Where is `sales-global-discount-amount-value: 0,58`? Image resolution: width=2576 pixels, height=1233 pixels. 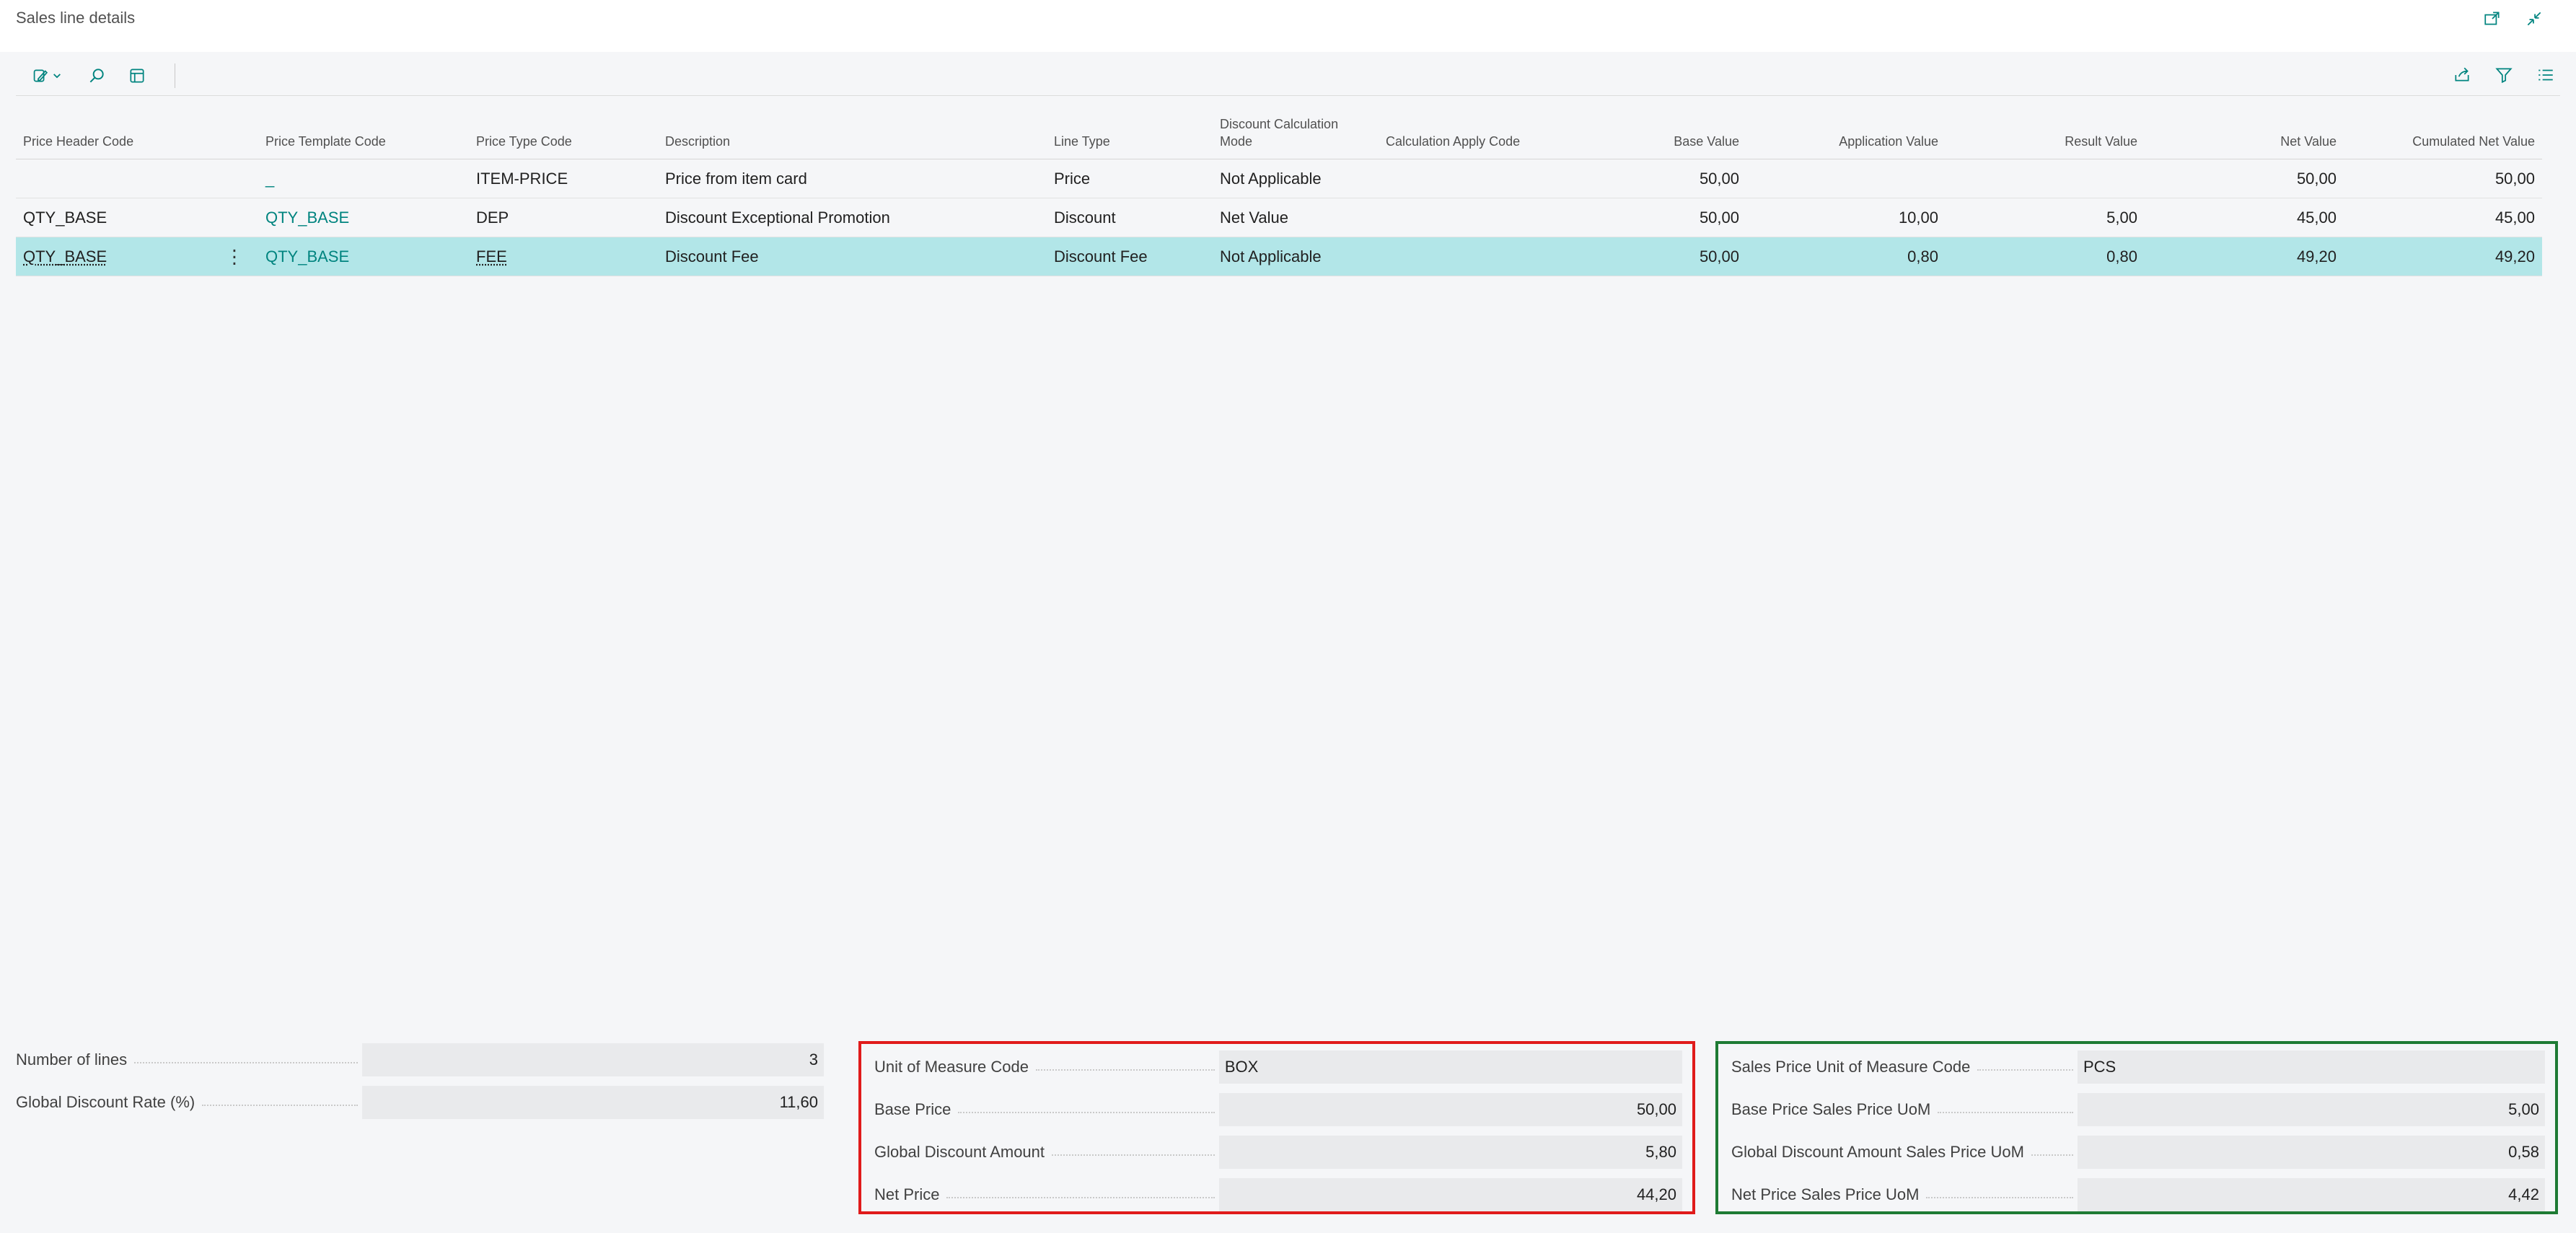 sales-global-discount-amount-value: 0,58 is located at coordinates (2311, 1152).